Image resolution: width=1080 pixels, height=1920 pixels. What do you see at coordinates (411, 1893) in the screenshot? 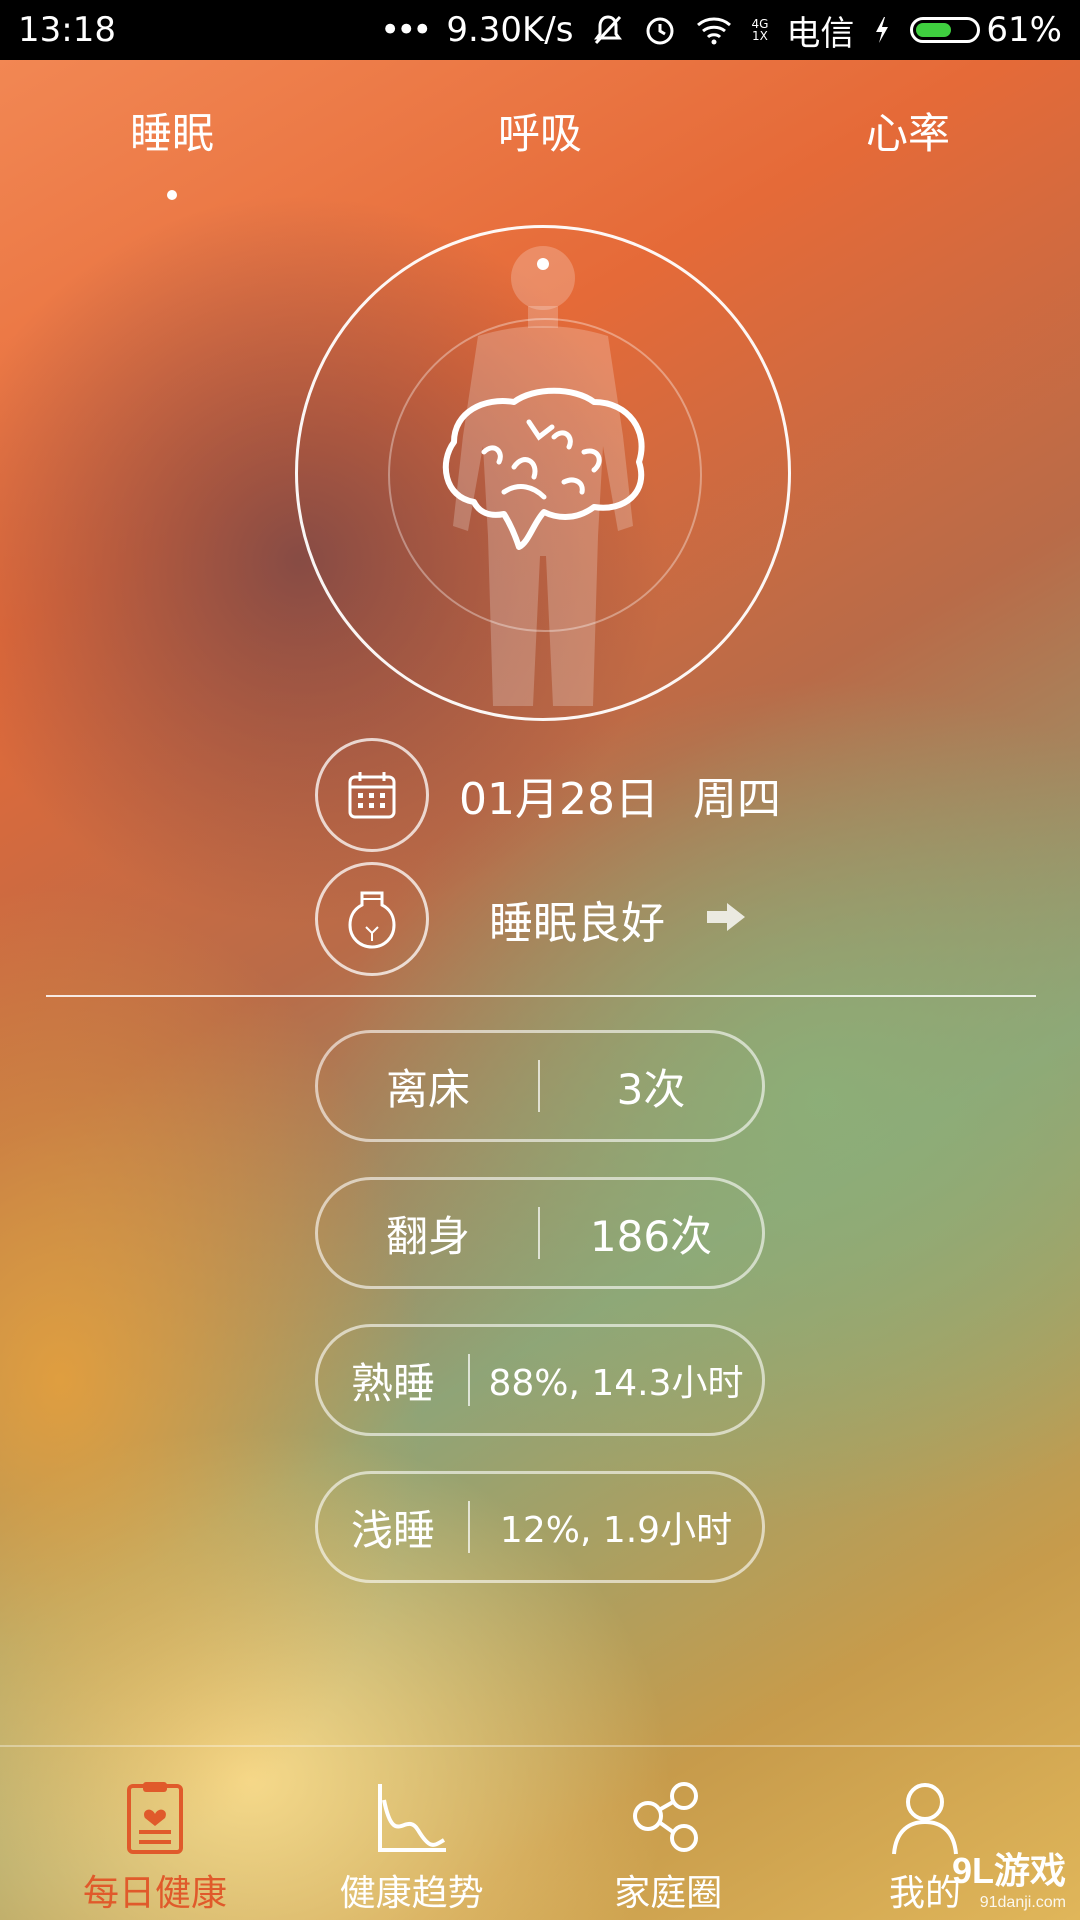
I see `nav-health-trend-label: 健康趋势` at bounding box center [411, 1893].